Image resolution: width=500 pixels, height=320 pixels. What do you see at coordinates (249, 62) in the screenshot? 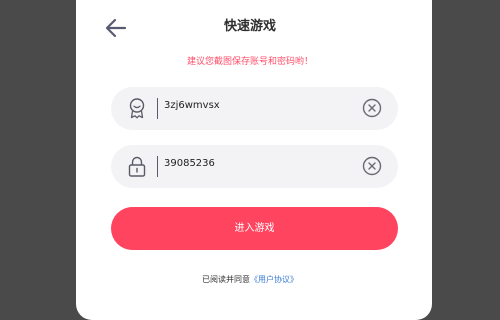
I see `save-credentials-notice: 建议您截图保存账号和密码哟！` at bounding box center [249, 62].